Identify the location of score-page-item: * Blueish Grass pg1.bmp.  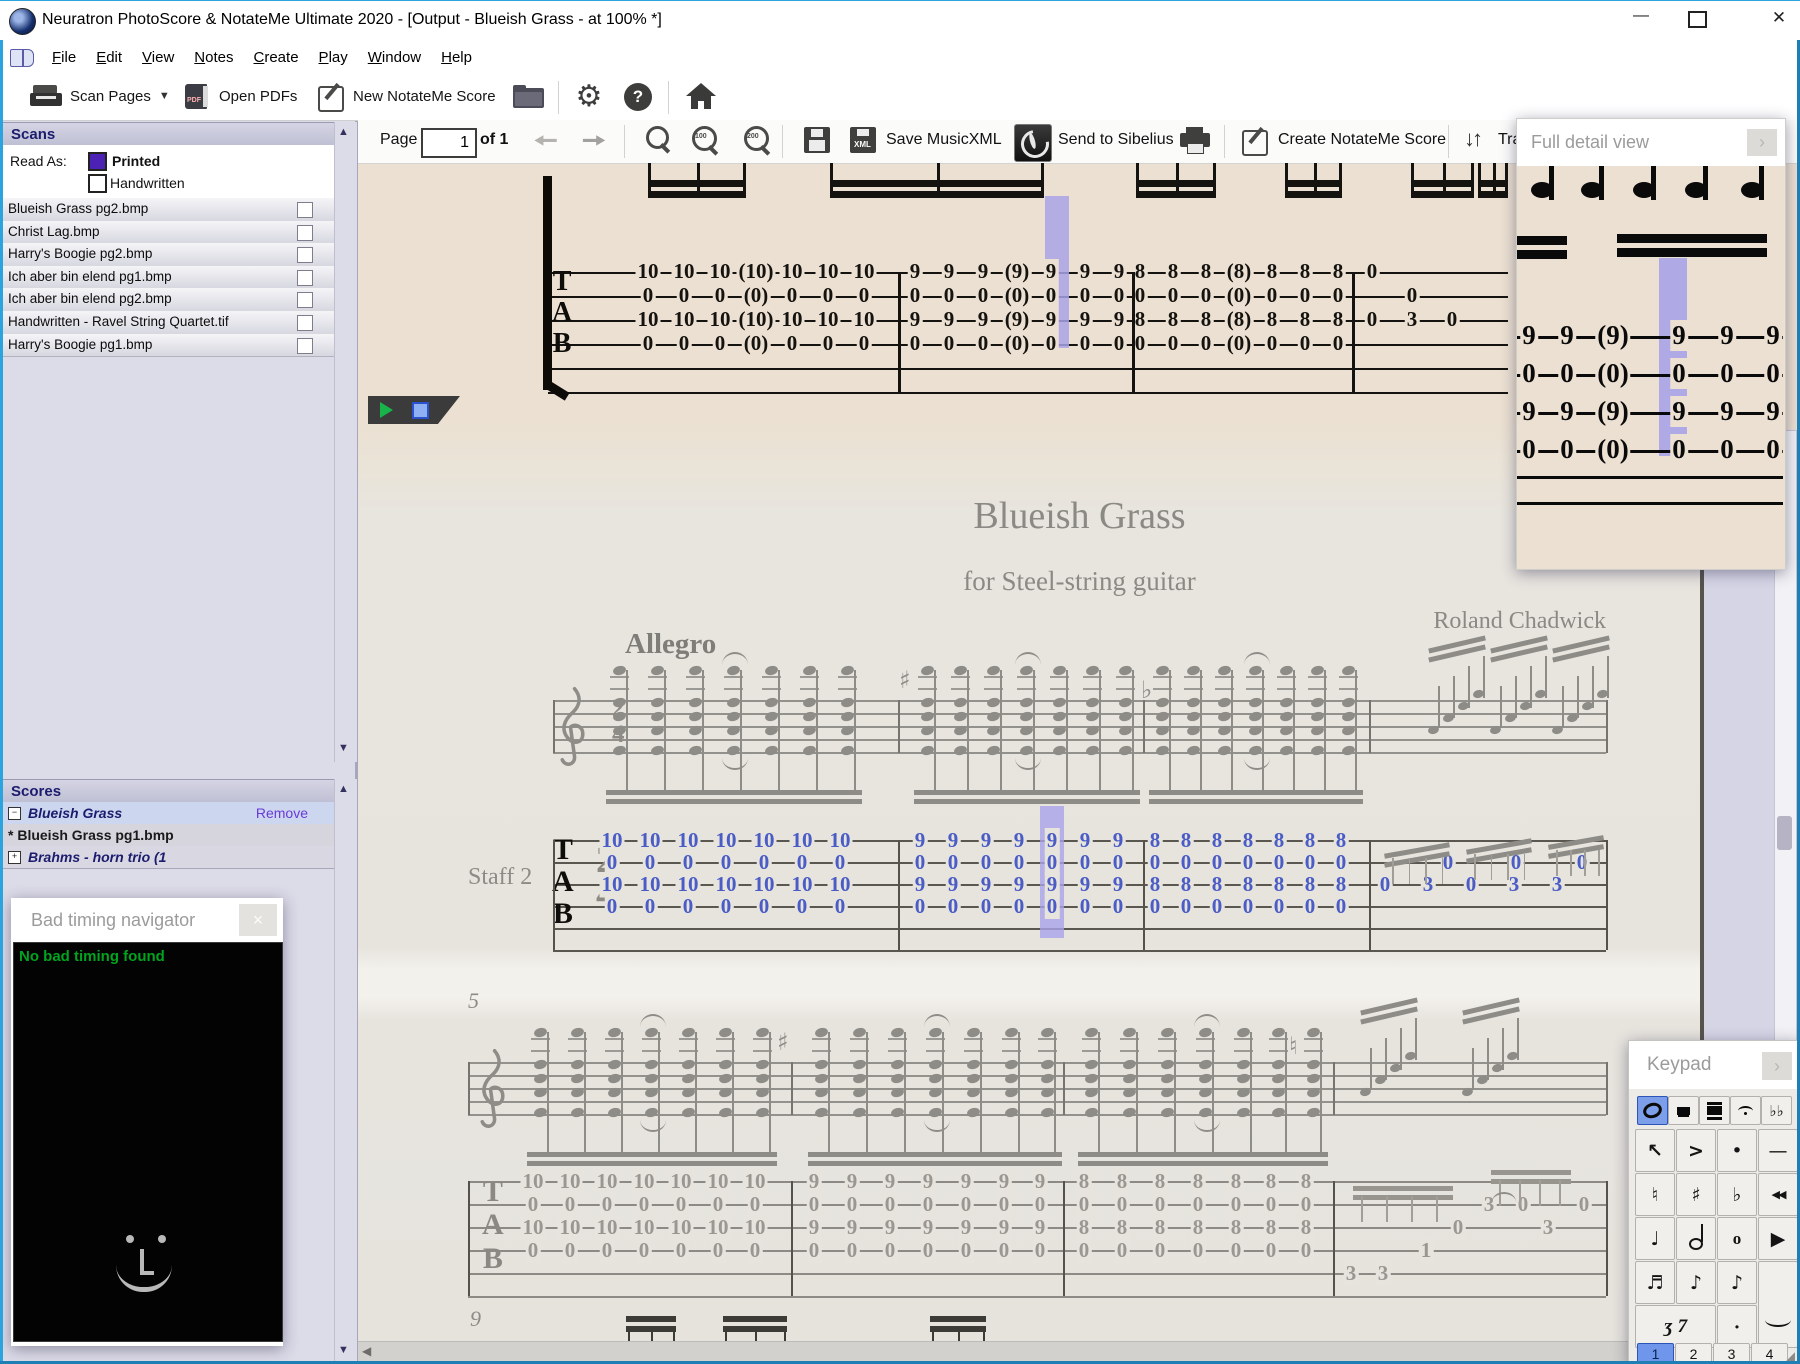
(167, 835).